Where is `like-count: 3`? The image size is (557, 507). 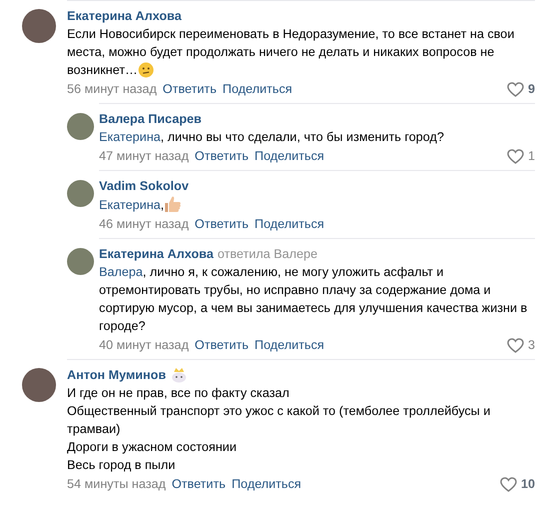 like-count: 3 is located at coordinates (531, 345).